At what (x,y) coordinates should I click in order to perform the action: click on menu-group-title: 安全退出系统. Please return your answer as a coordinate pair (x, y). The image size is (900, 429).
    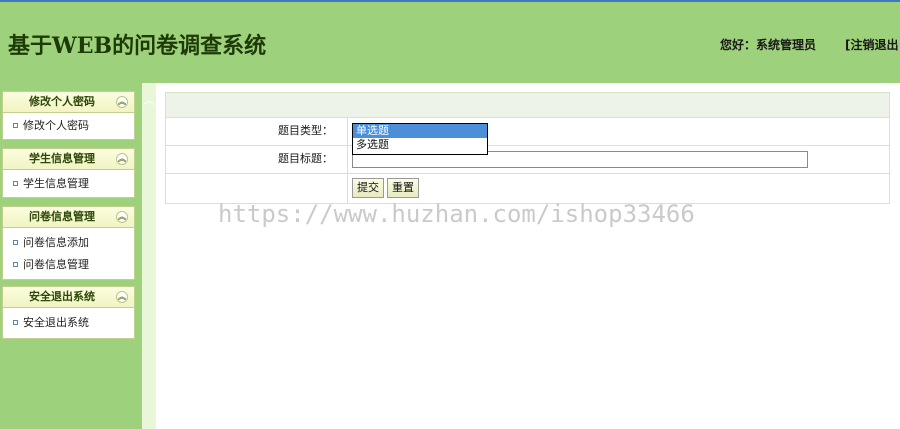
    Looking at the image, I should click on (62, 296).